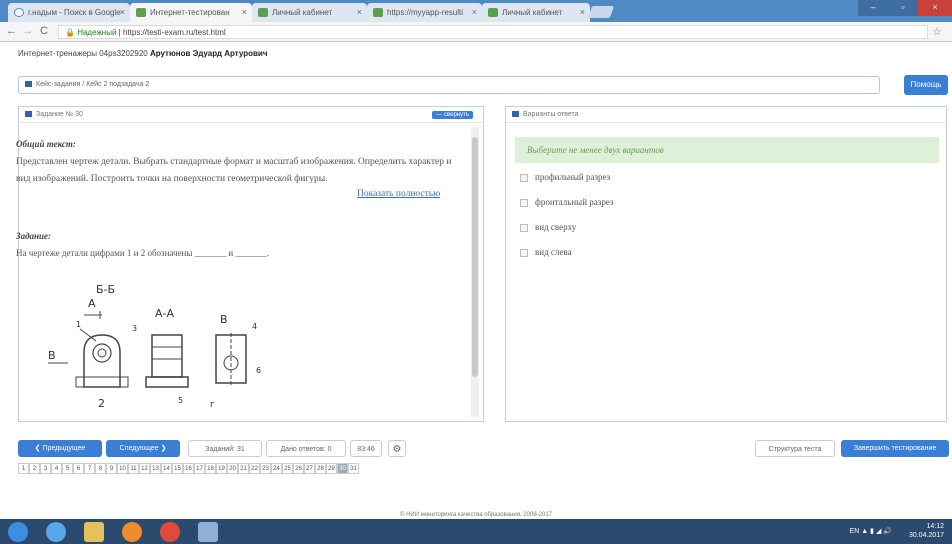 This screenshot has height=544, width=952. What do you see at coordinates (199, 468) in the screenshot?
I see `page-link: 17` at bounding box center [199, 468].